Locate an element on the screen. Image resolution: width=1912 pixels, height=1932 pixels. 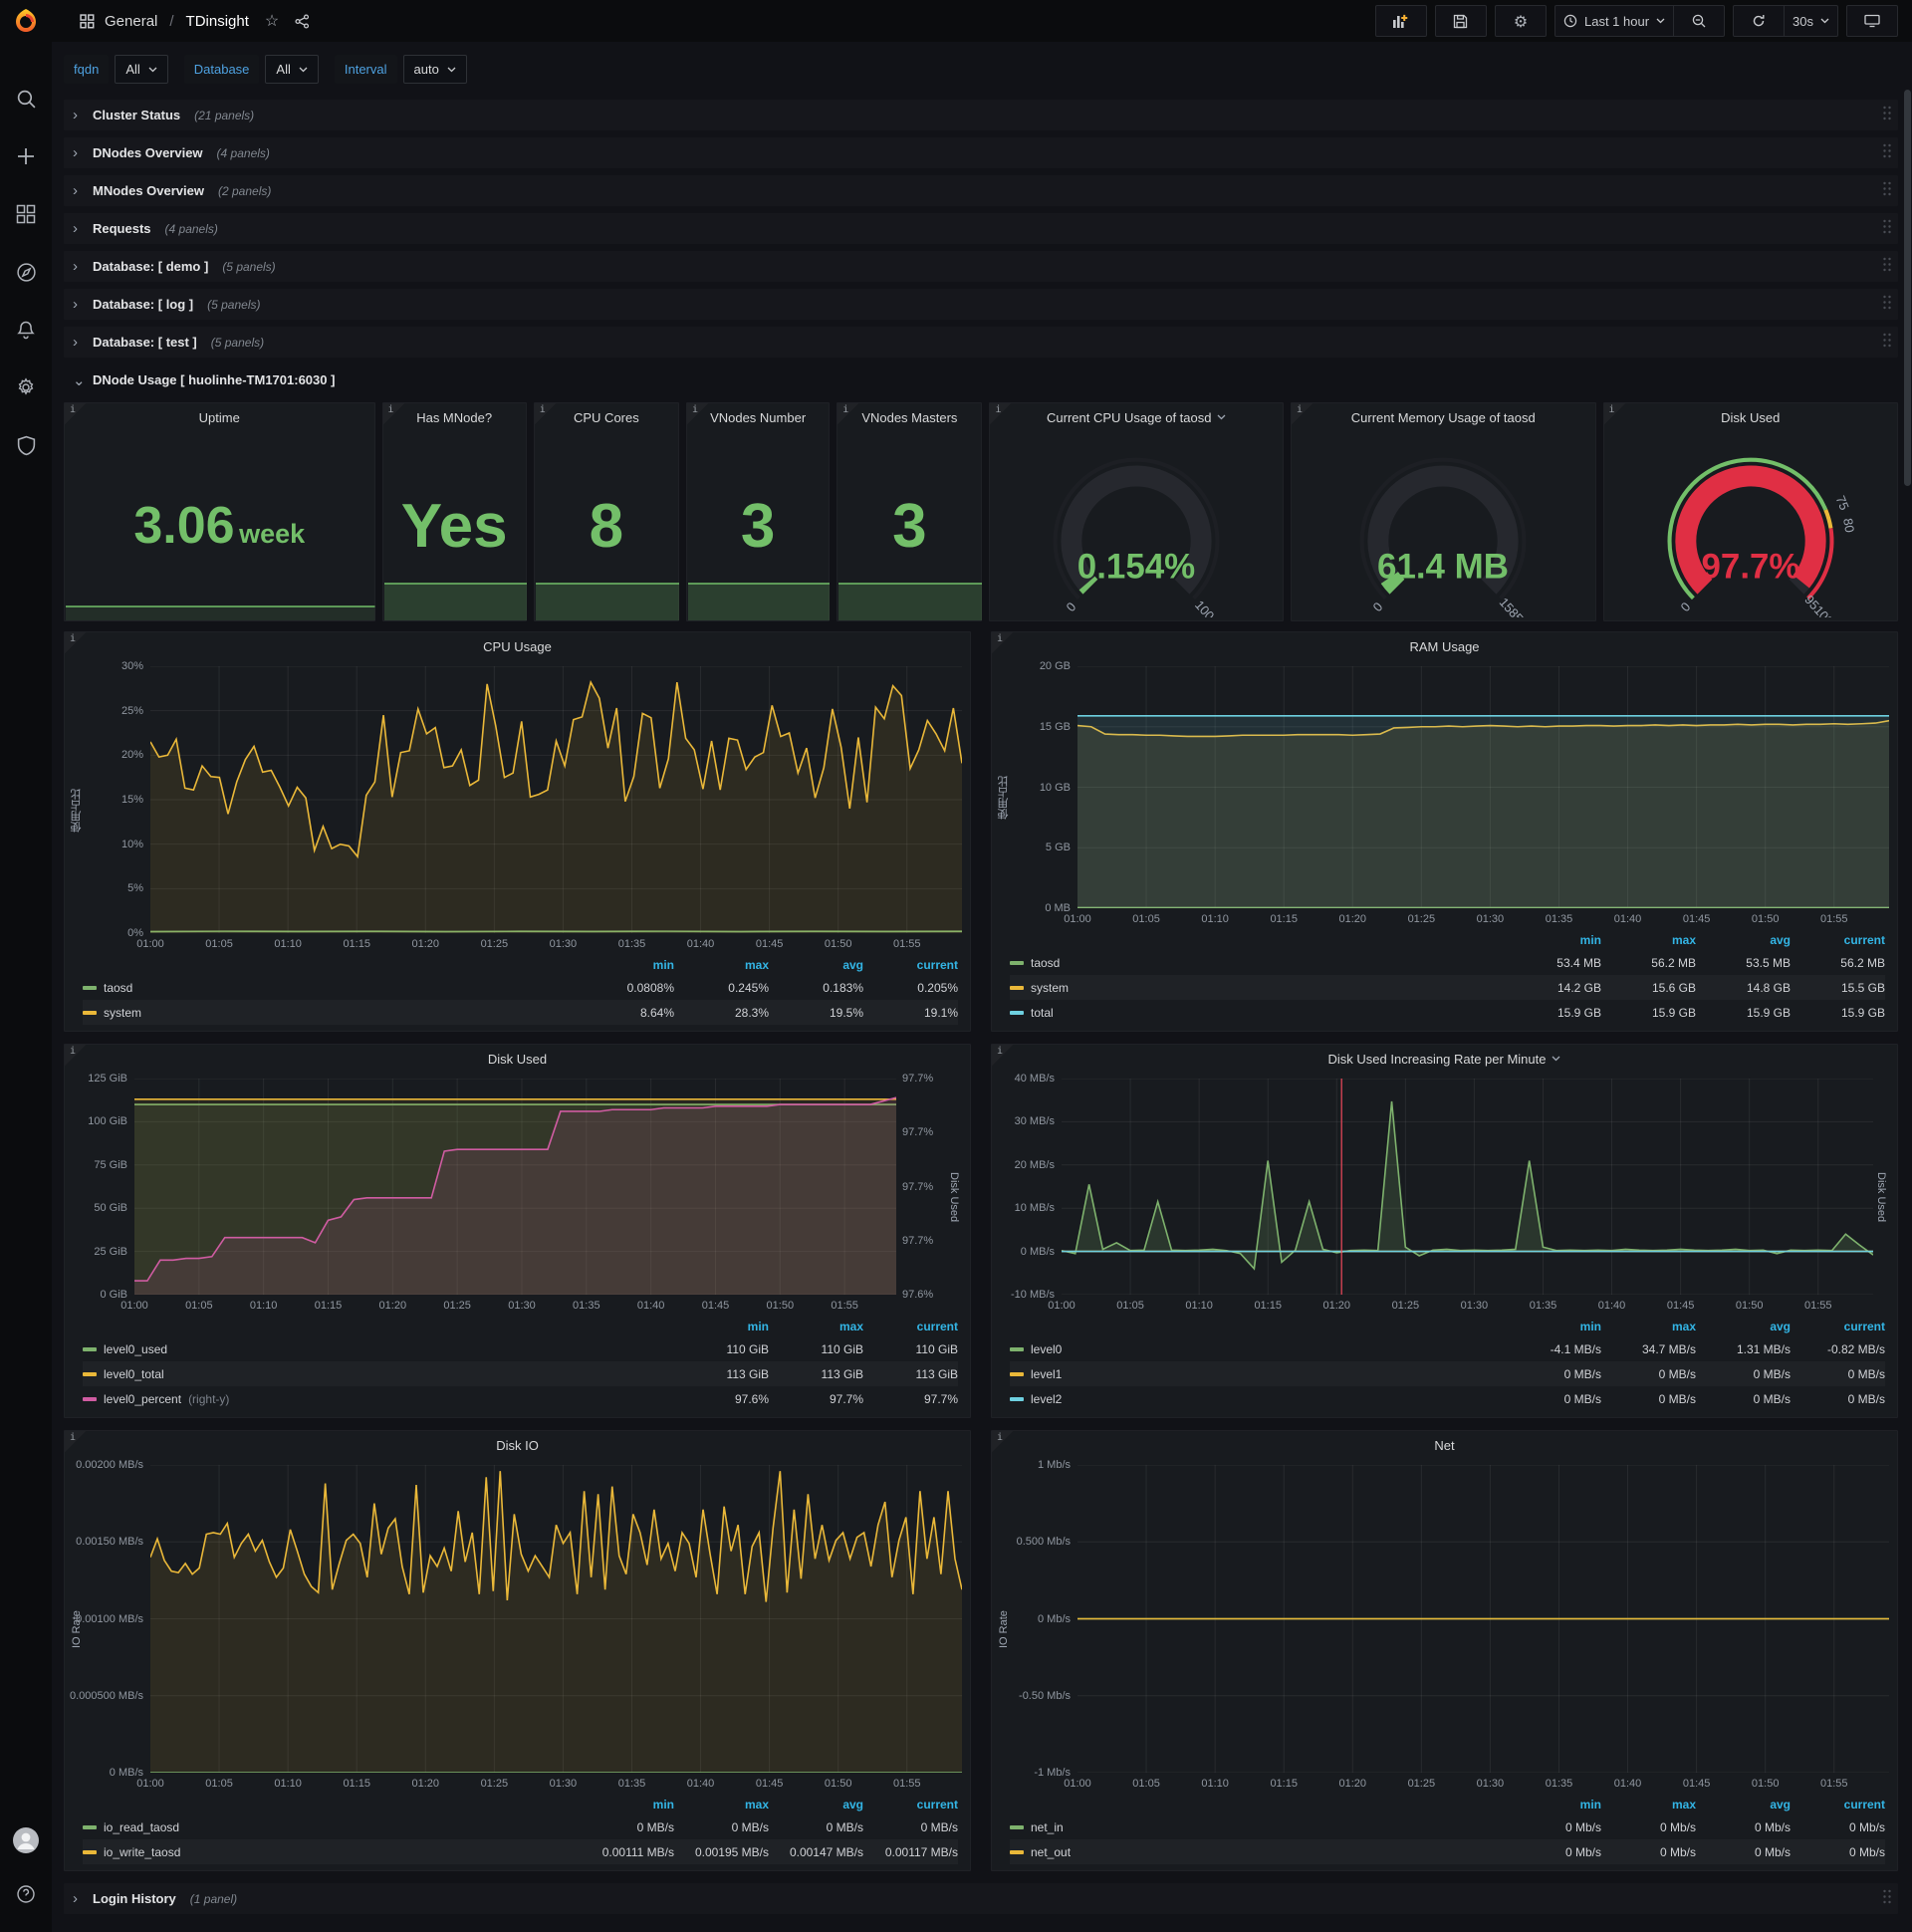
legend-row: net_out 0 Mb/s 0 Mb/s 0 Mb/s 0 Mb/s is located at coordinates (1447, 1851).